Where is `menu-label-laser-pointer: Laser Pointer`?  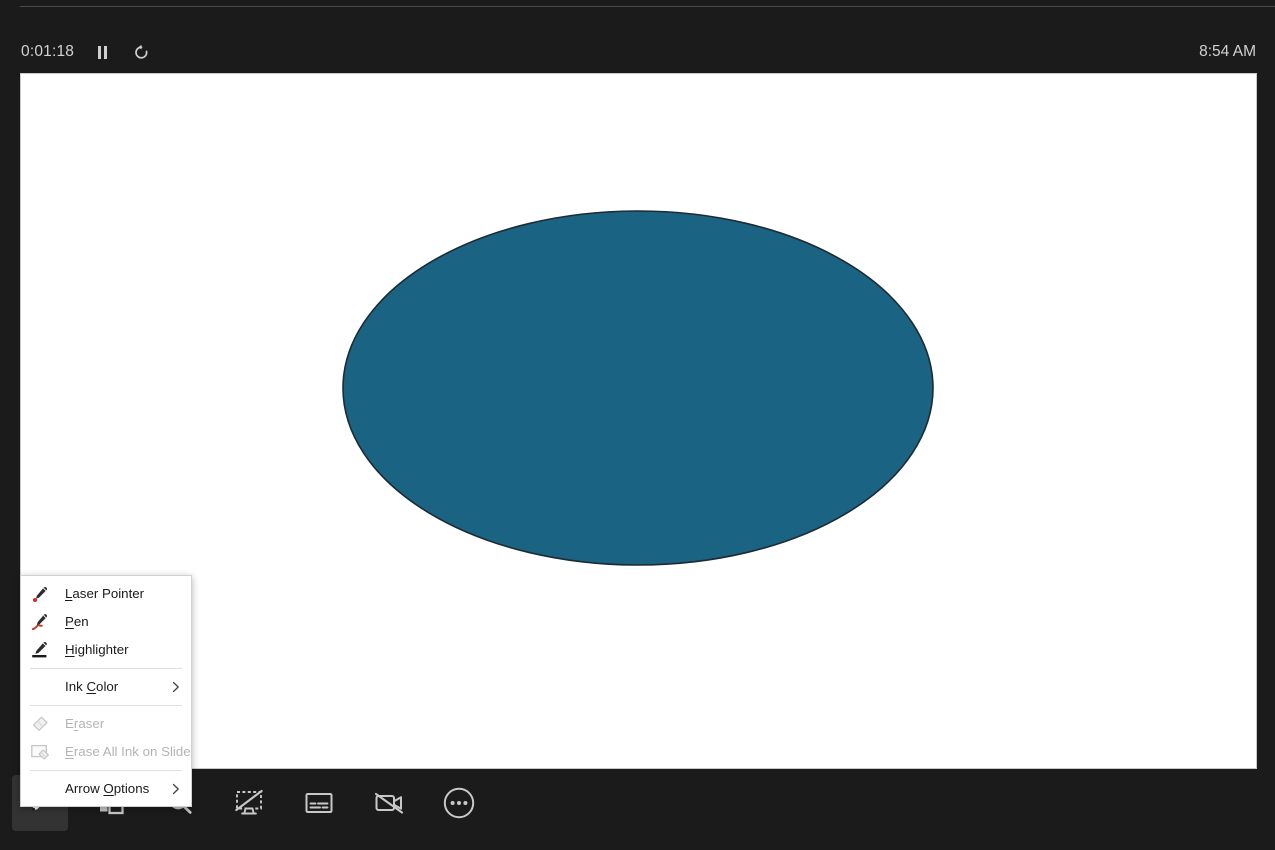 menu-label-laser-pointer: Laser Pointer is located at coordinates (105, 594).